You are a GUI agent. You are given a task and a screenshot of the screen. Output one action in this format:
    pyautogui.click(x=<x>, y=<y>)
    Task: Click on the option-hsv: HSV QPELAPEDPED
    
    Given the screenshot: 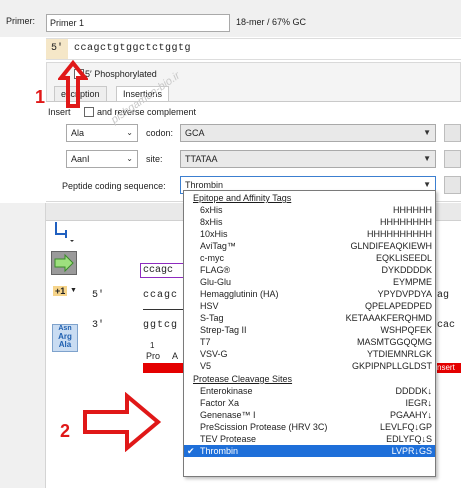 What is the action you would take?
    pyautogui.click(x=309, y=306)
    